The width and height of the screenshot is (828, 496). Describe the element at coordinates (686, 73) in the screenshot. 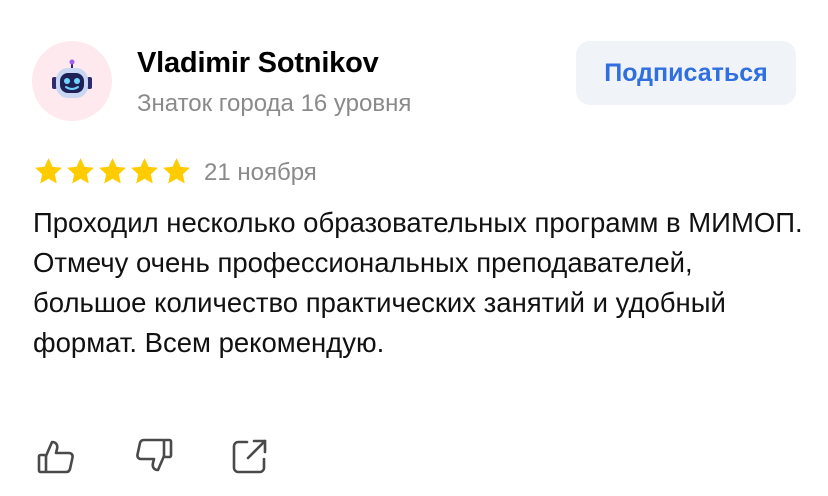

I see `subscribe-button: Подписаться` at that location.